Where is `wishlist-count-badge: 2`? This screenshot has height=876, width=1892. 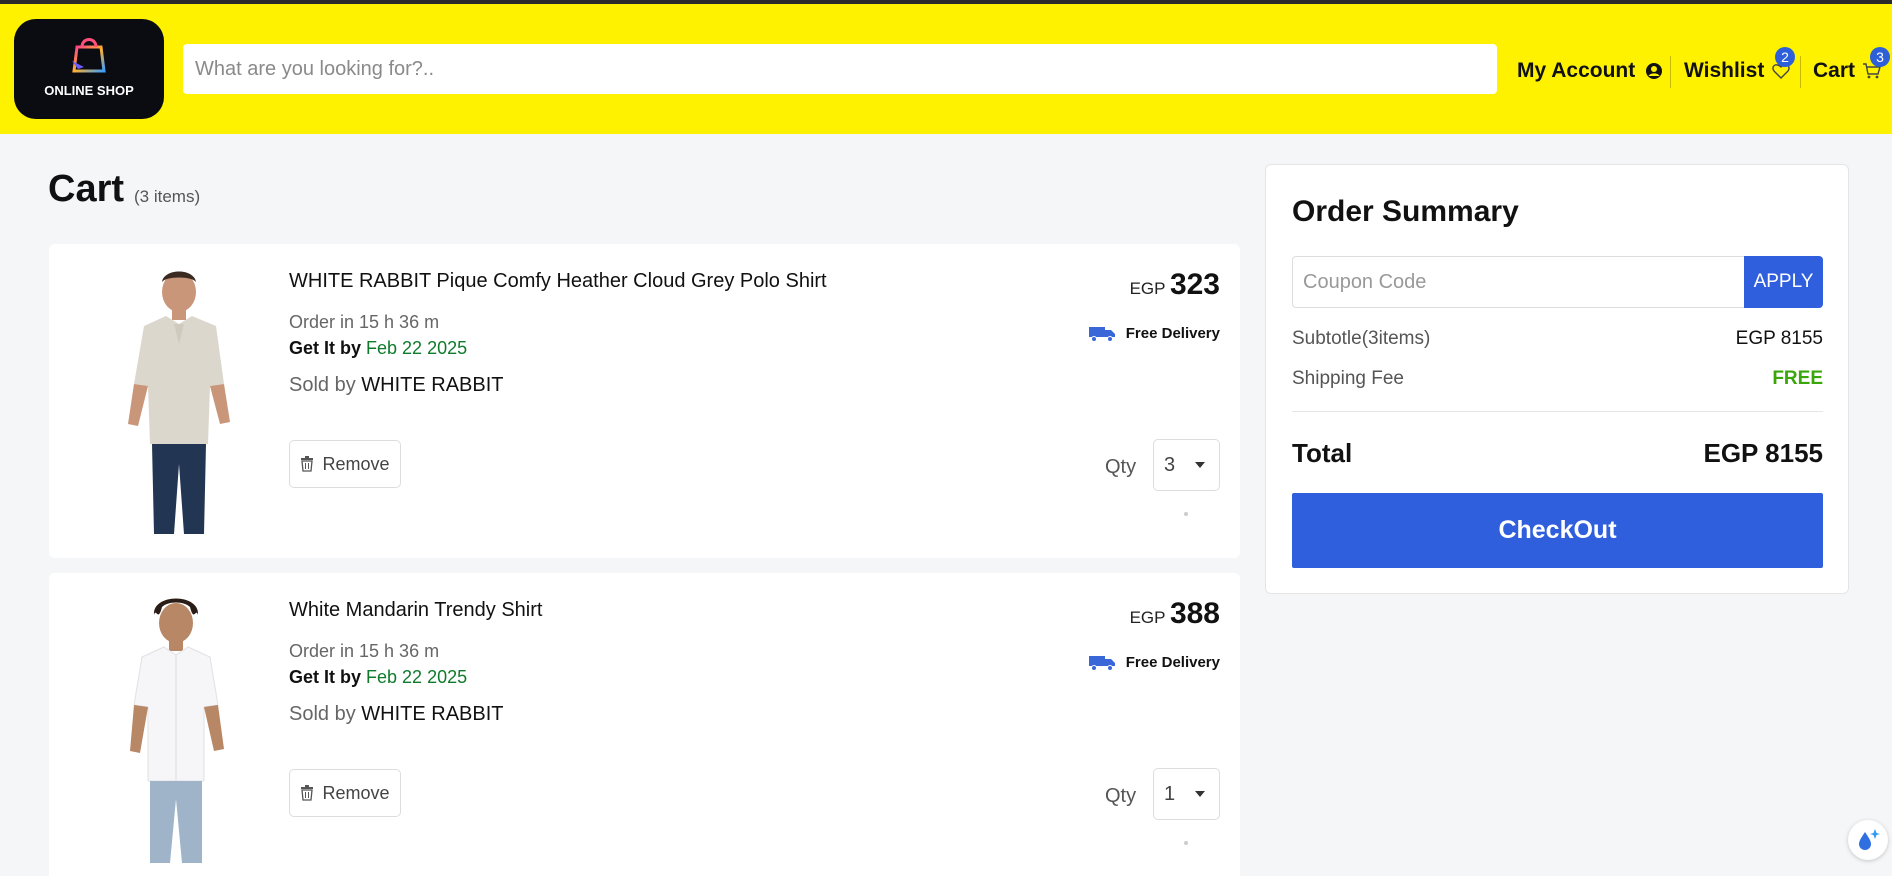 wishlist-count-badge: 2 is located at coordinates (1785, 57).